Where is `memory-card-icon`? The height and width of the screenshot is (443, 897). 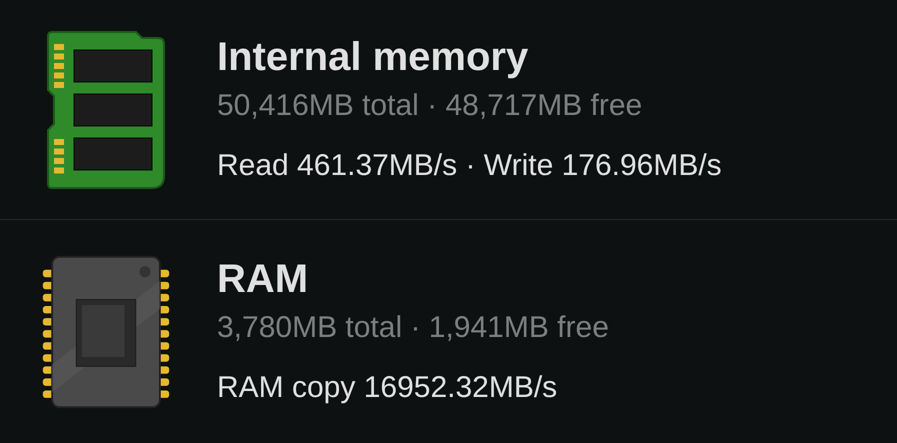
memory-card-icon is located at coordinates (106, 110).